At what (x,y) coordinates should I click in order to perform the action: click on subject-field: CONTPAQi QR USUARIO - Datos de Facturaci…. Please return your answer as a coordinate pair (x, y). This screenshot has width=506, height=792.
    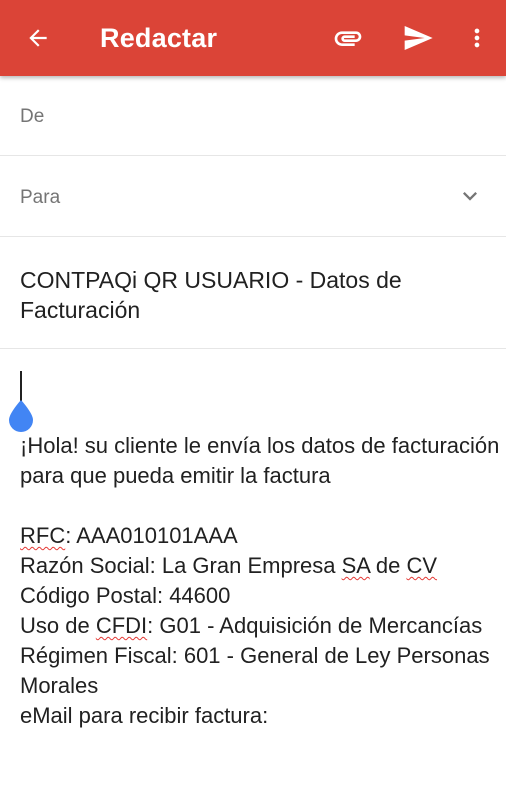
    Looking at the image, I should click on (253, 293).